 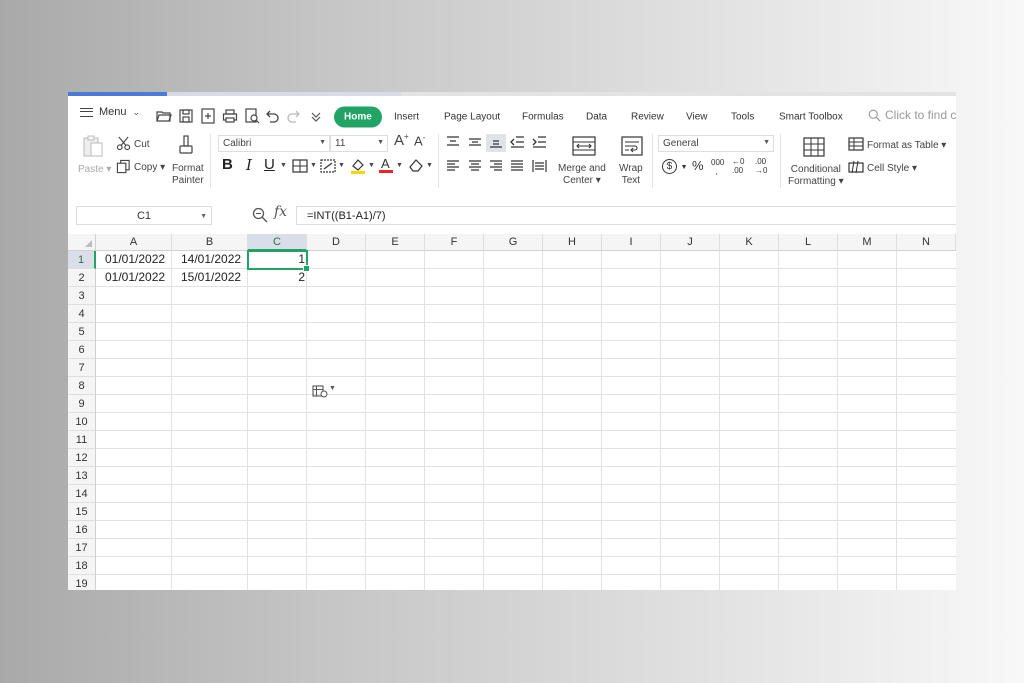 What do you see at coordinates (82, 242) in the screenshot?
I see `select-all-corner` at bounding box center [82, 242].